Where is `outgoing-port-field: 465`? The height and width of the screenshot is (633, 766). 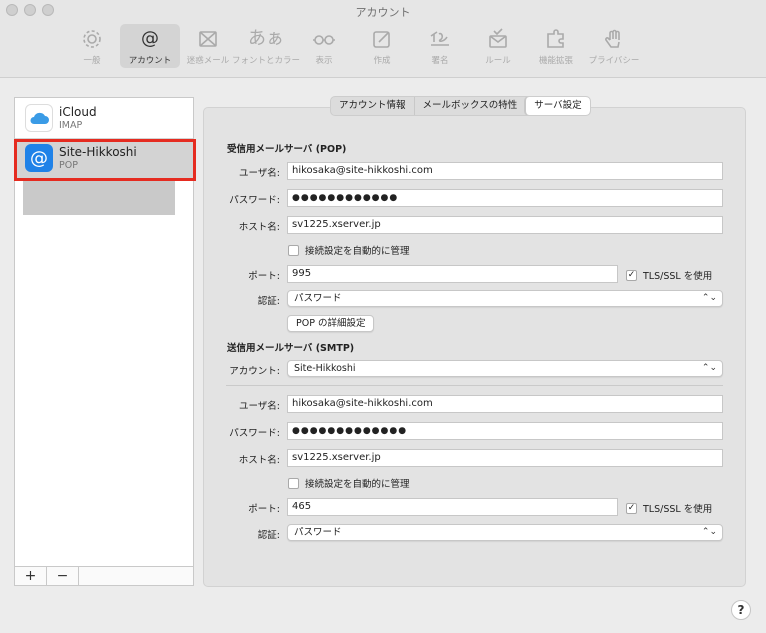
outgoing-port-field: 465 is located at coordinates (452, 507).